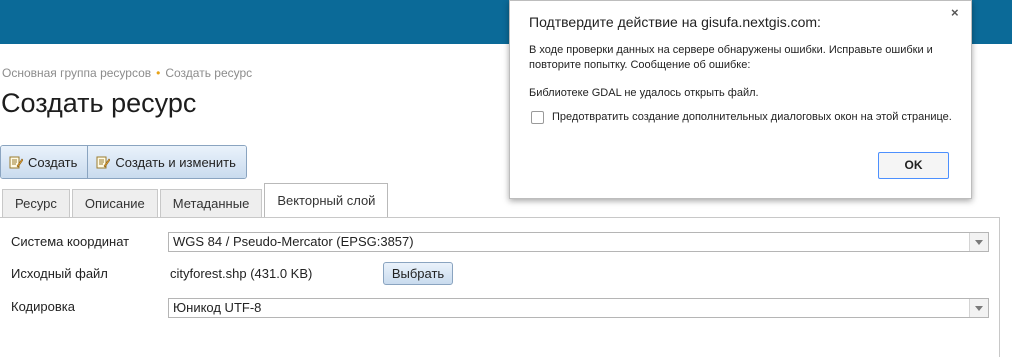 The image size is (1012, 357). What do you see at coordinates (43, 306) in the screenshot?
I see `encoding-label: Кодировка` at bounding box center [43, 306].